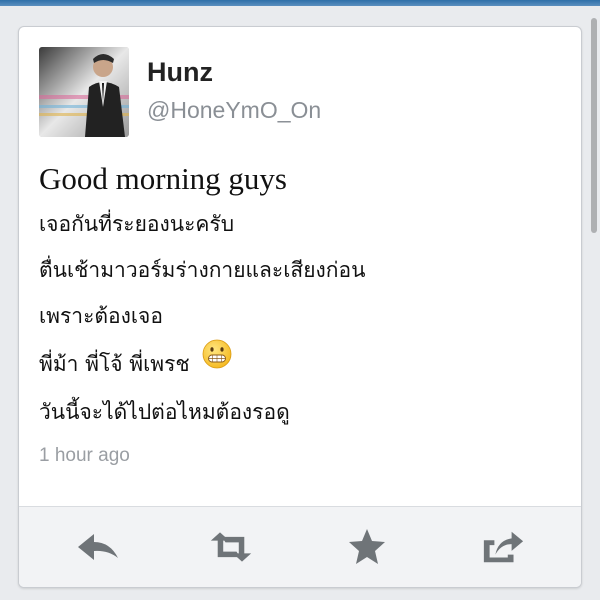 The height and width of the screenshot is (600, 600). Describe the element at coordinates (300, 3) in the screenshot. I see `top-status-strip` at that location.